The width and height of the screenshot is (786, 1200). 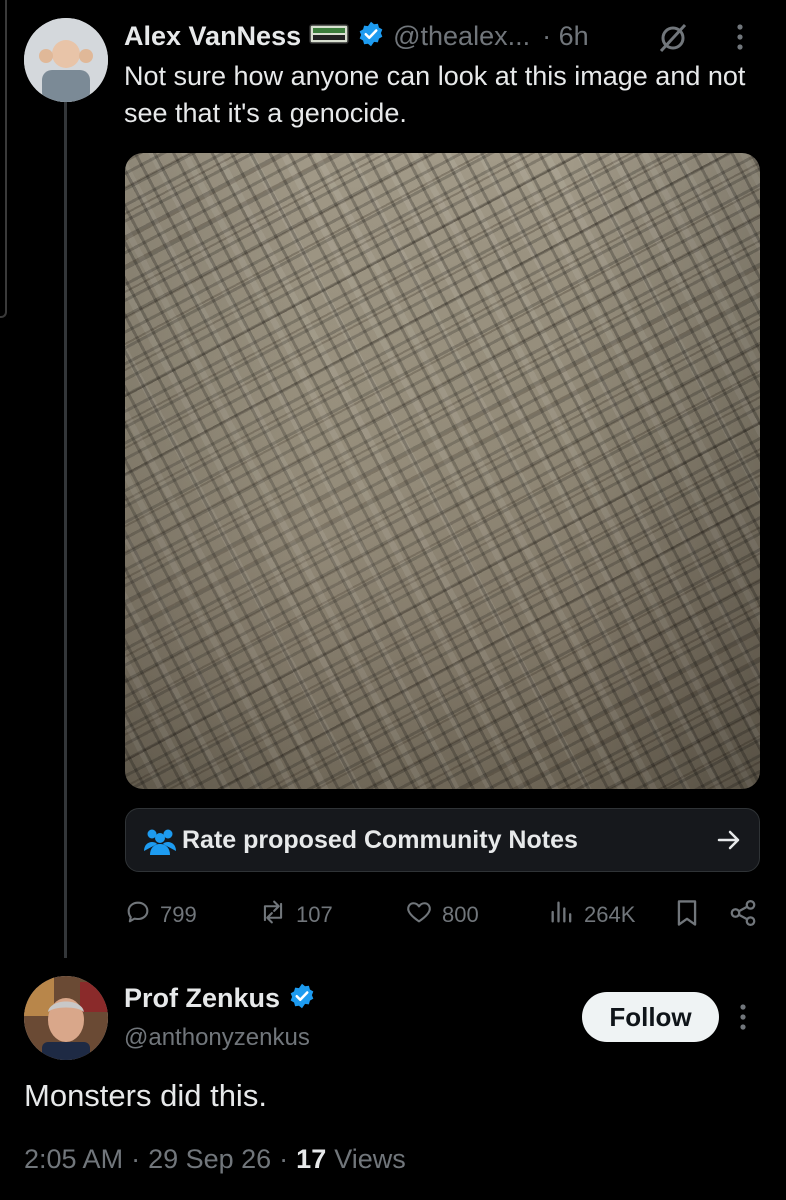 I want to click on bookmark-icon, so click(x=687, y=915).